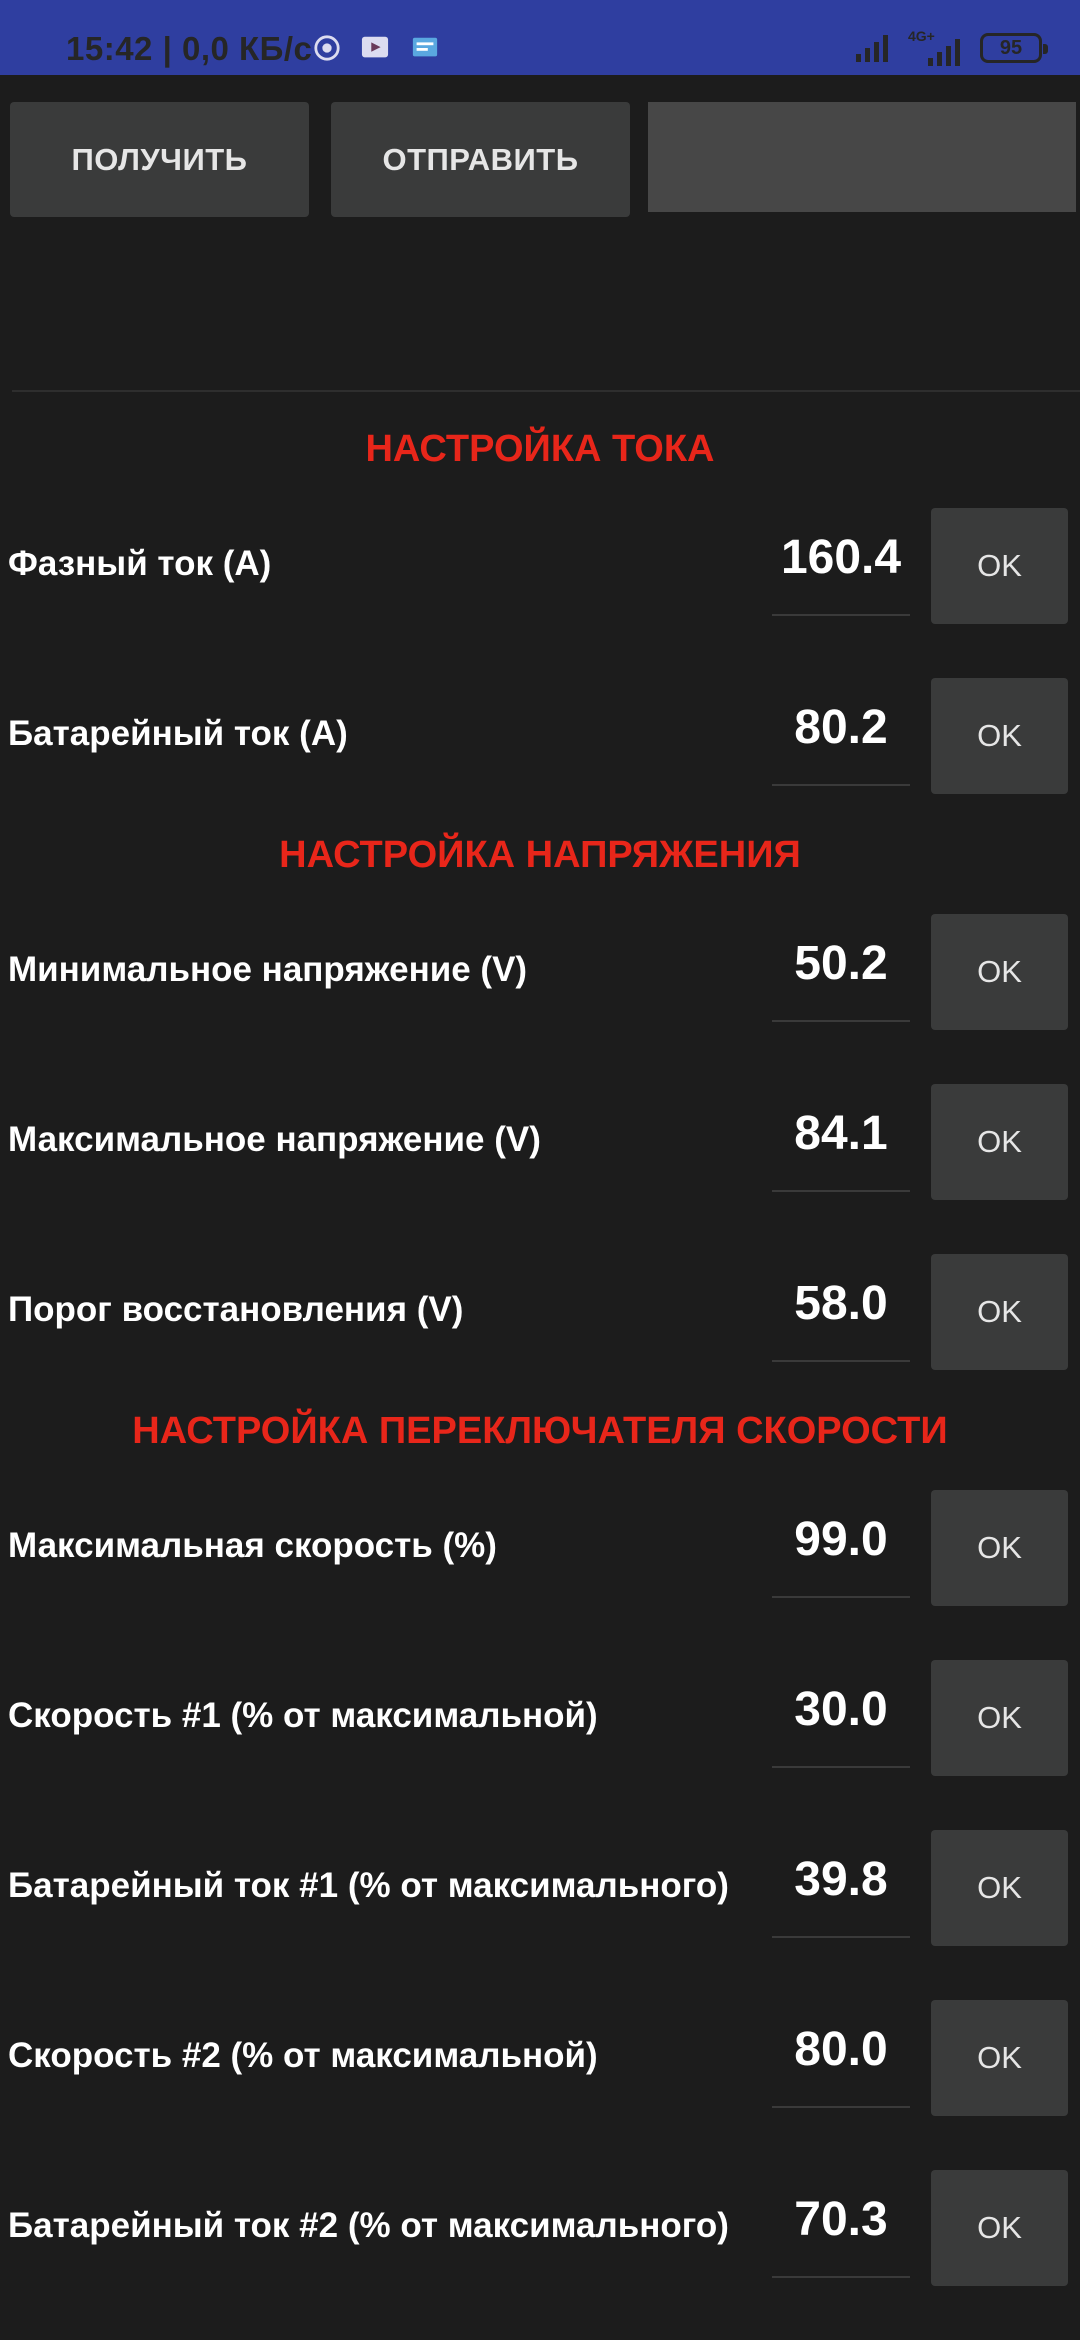  Describe the element at coordinates (236, 1309) in the screenshot. I see `setting-label: Порог восстановления (V)` at that location.